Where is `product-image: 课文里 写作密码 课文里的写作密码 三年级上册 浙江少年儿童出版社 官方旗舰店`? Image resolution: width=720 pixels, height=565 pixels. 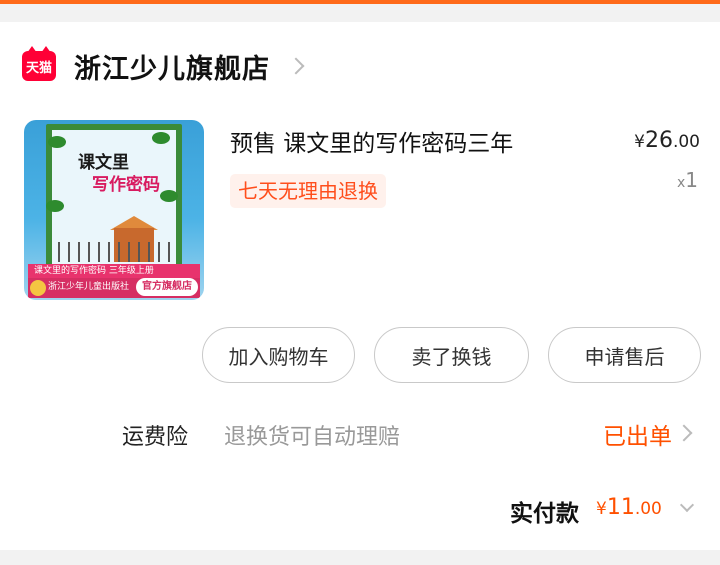
product-image: 课文里 写作密码 课文里的写作密码 三年级上册 浙江少年儿童出版社 官方旗舰店 is located at coordinates (114, 210).